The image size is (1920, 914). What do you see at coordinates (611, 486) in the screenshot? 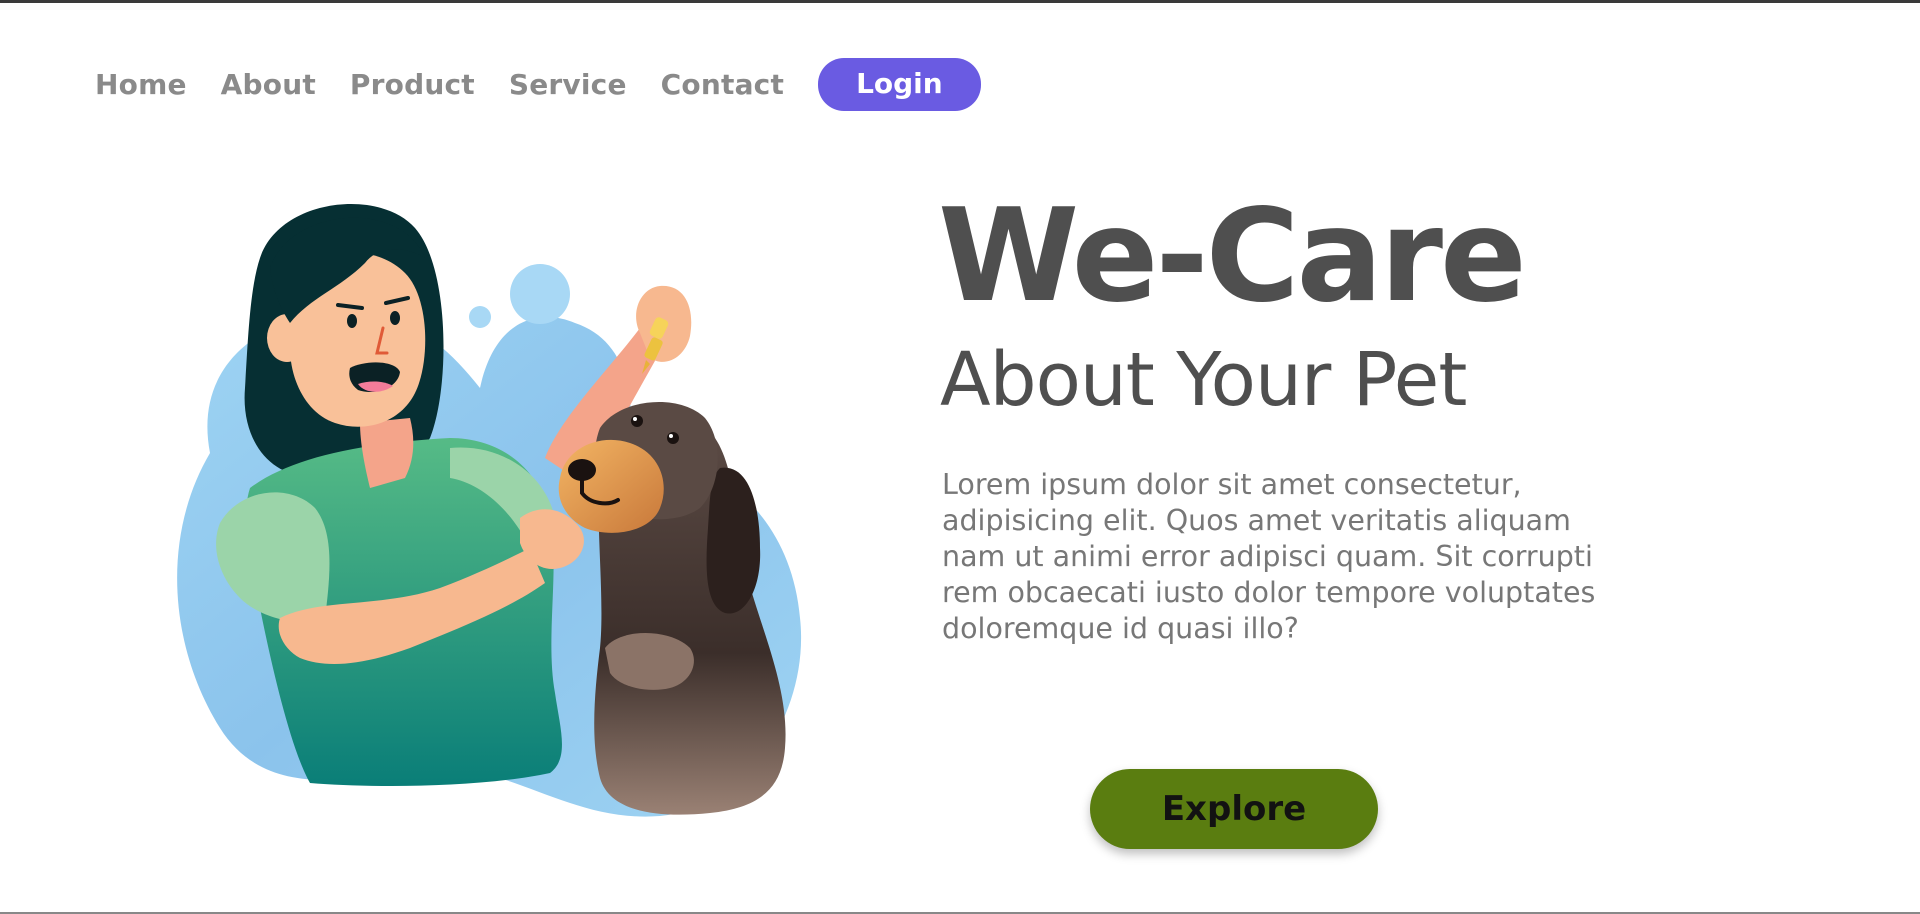
I see `dog-snout` at bounding box center [611, 486].